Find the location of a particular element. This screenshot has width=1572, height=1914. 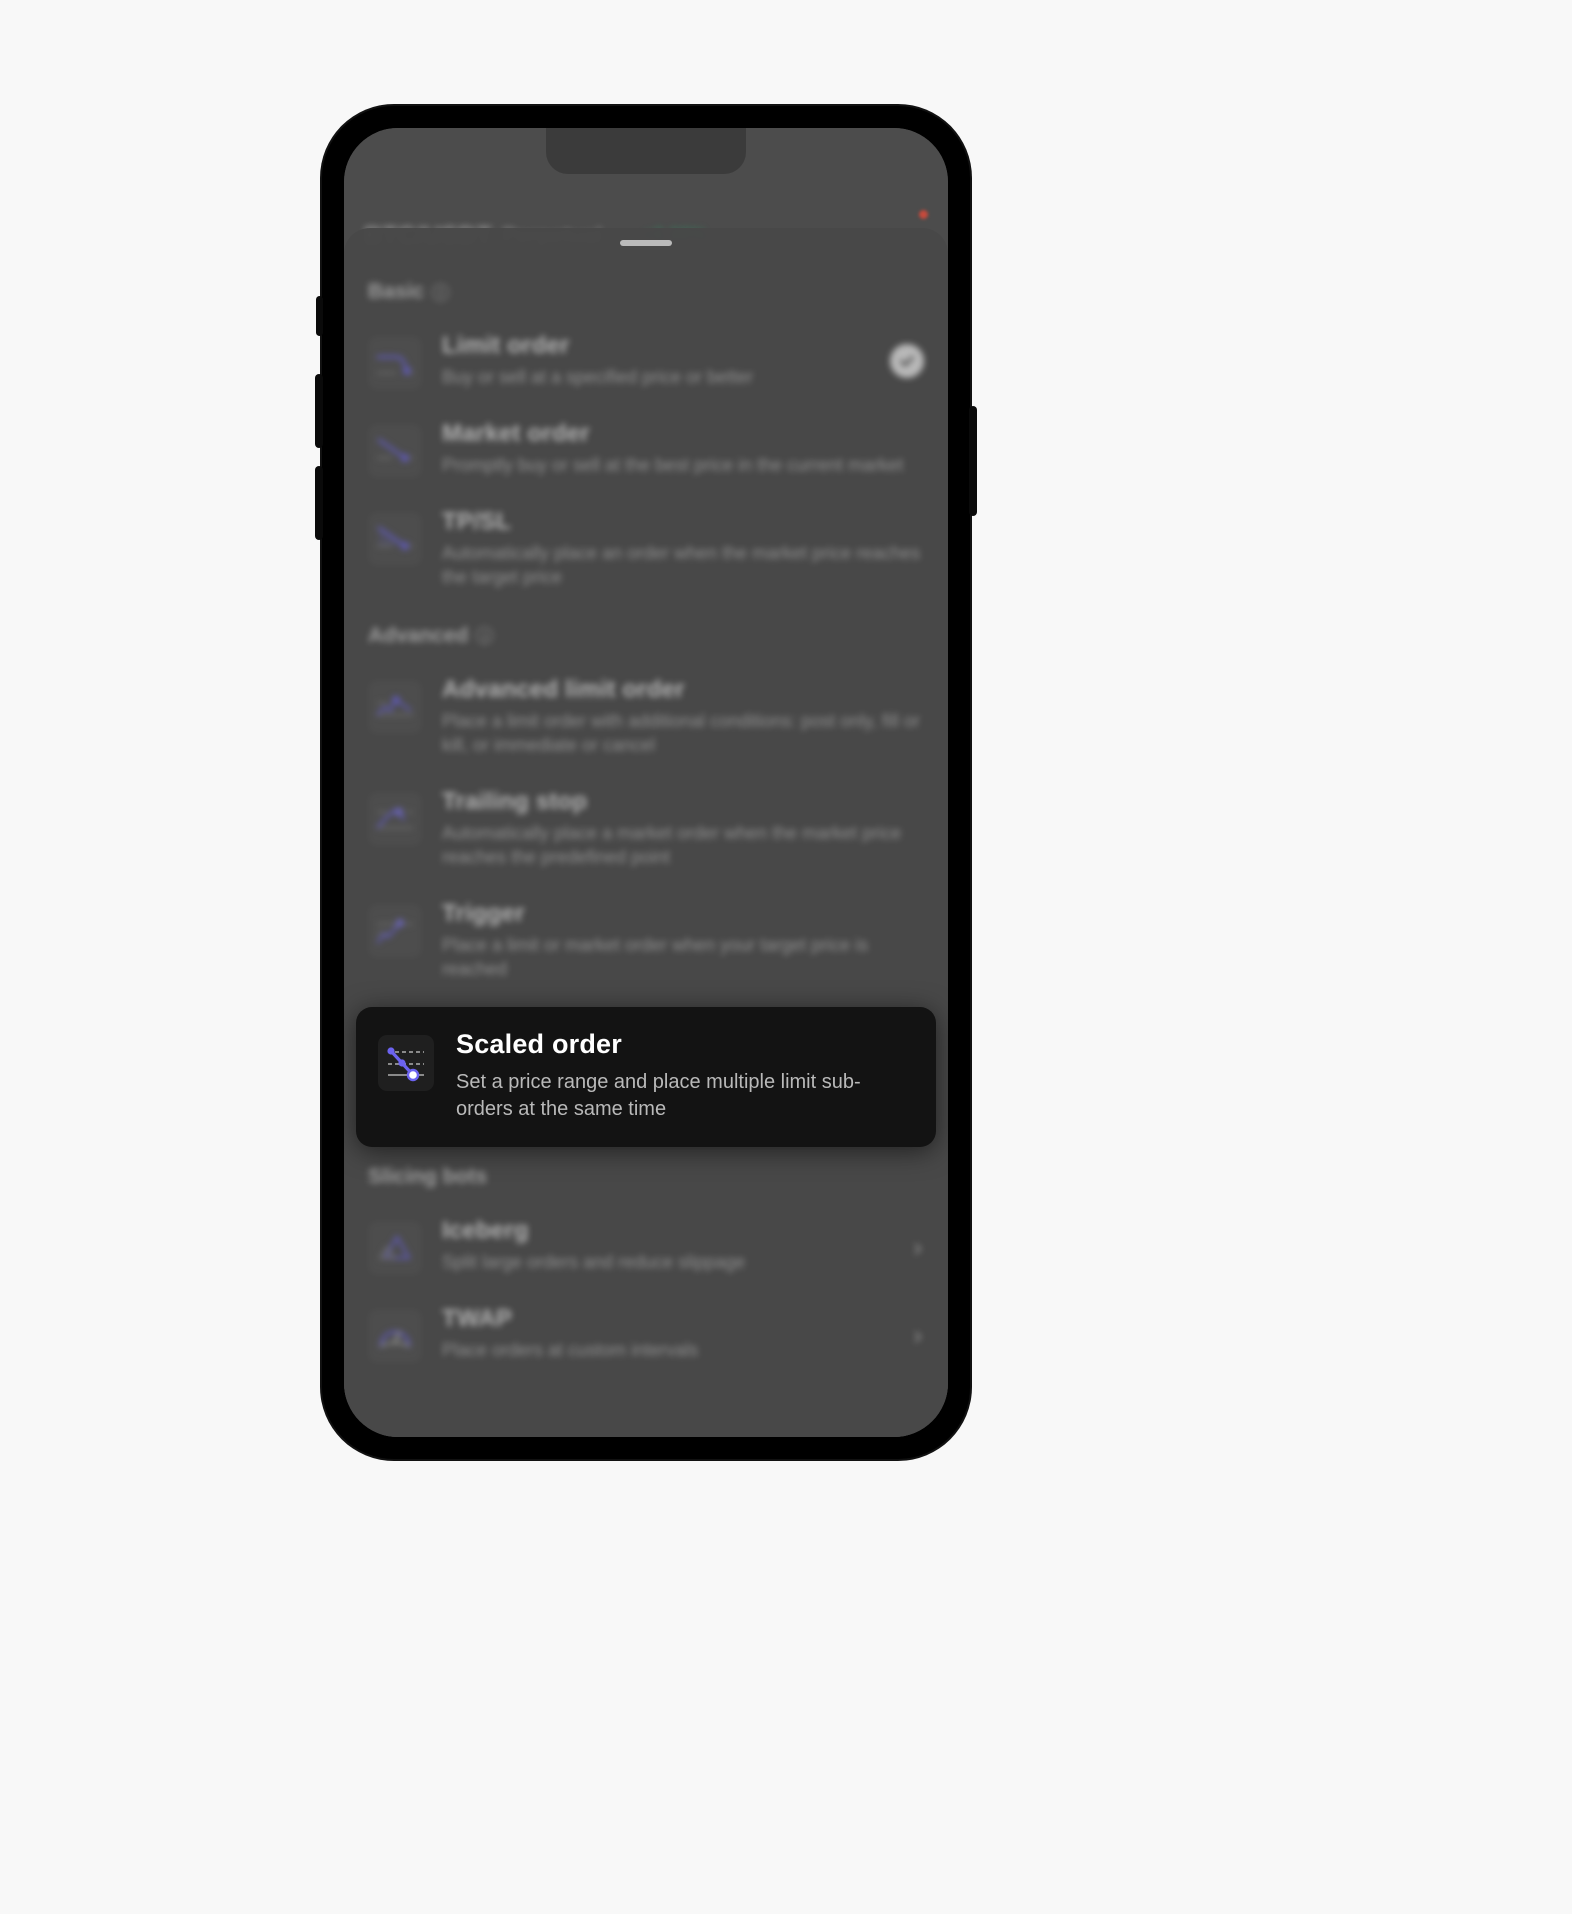

market-order-chart-icon is located at coordinates (395, 451).